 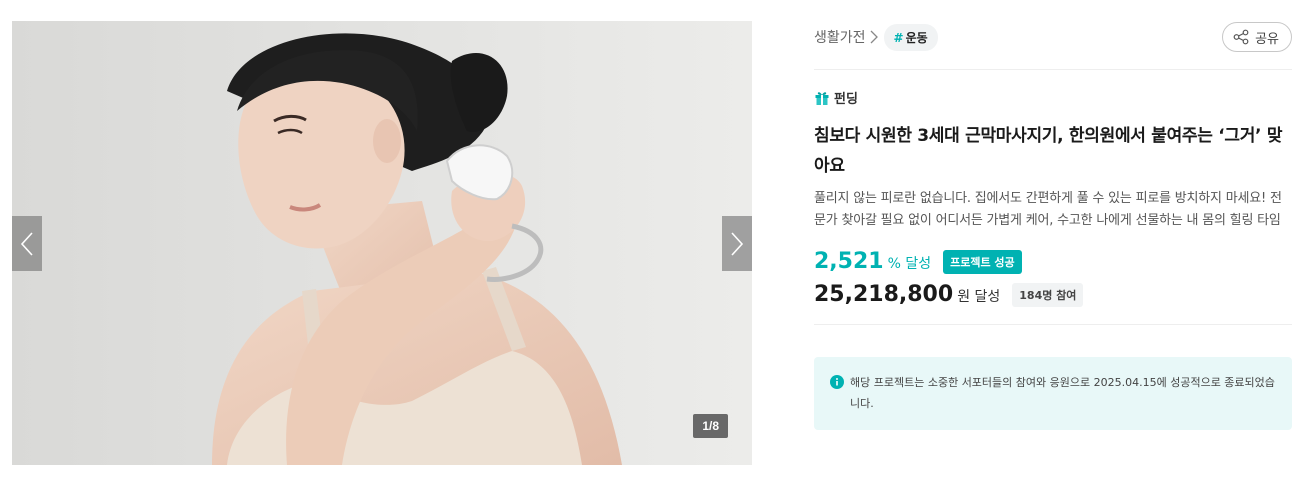 What do you see at coordinates (837, 382) in the screenshot?
I see `info-icon` at bounding box center [837, 382].